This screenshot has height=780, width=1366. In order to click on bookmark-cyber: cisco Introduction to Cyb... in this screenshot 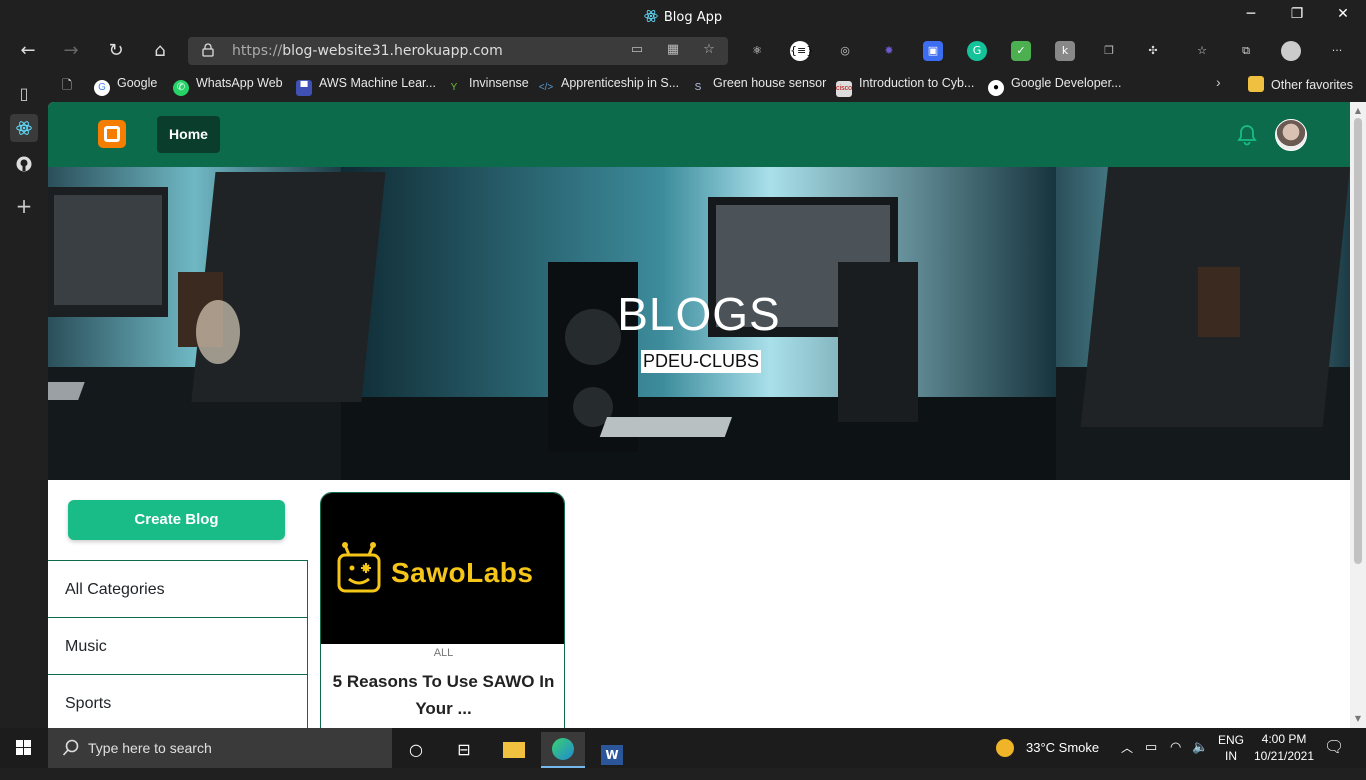, I will do `click(905, 86)`.